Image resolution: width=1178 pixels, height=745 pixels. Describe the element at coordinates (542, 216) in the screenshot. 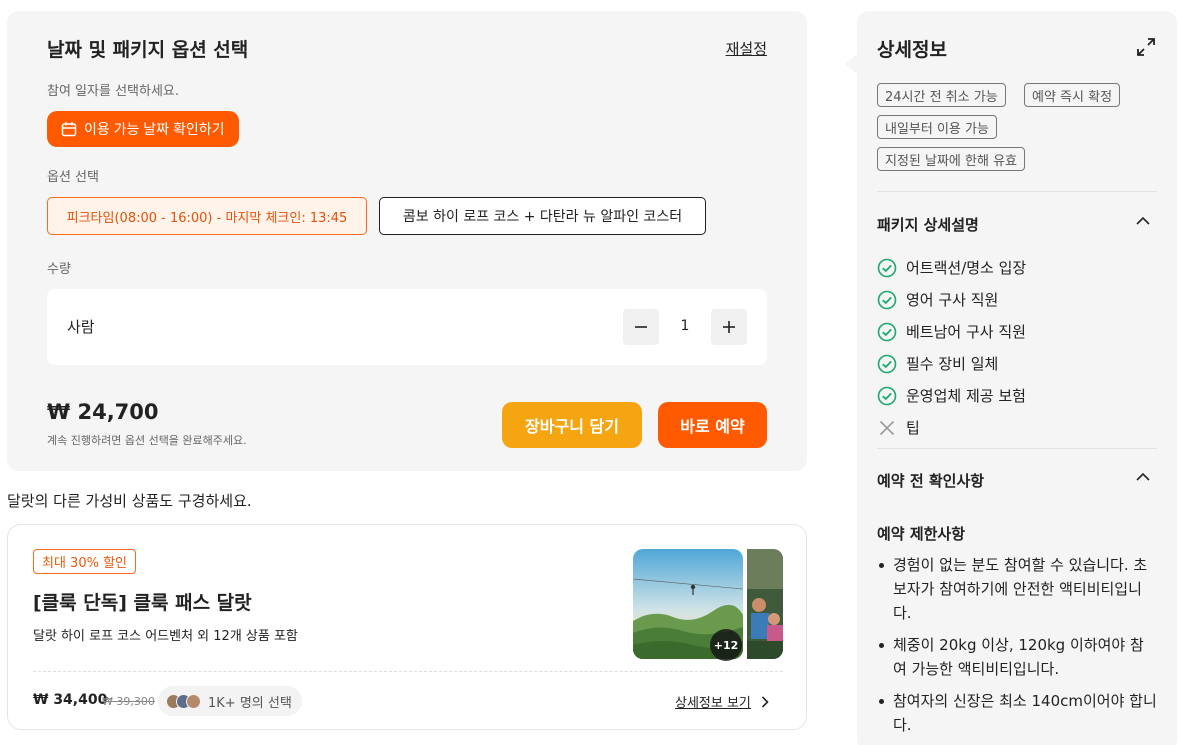

I see `option-chip-combo: 콤보 하이 로프 코스 + 다탄라 뉴 알파인 코스터` at that location.